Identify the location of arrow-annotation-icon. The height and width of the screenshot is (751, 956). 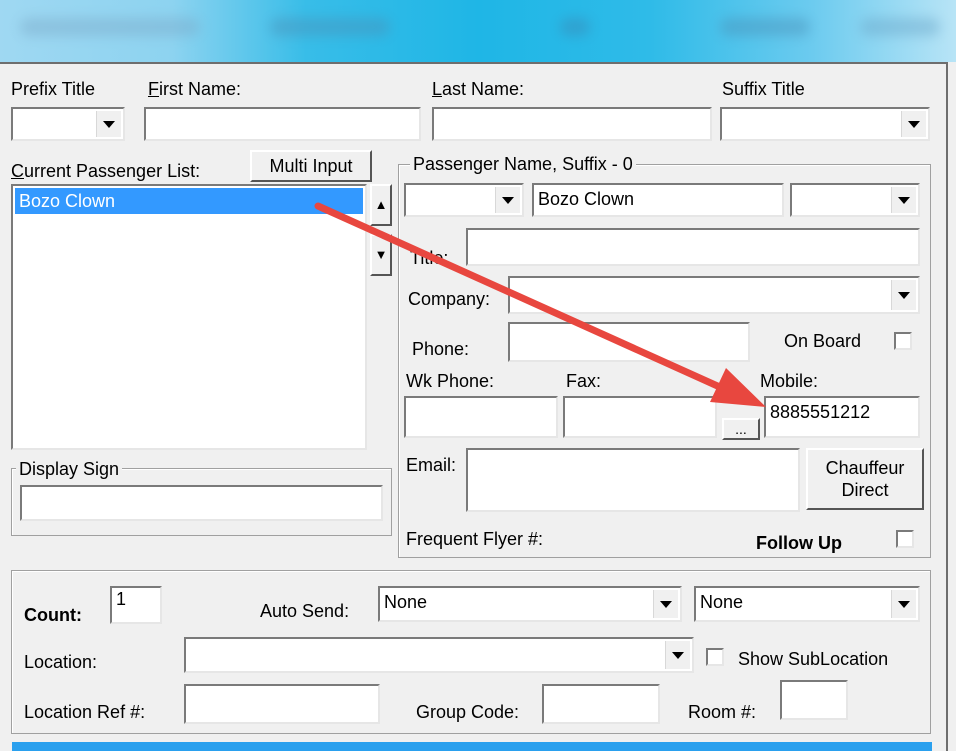
(540, 304).